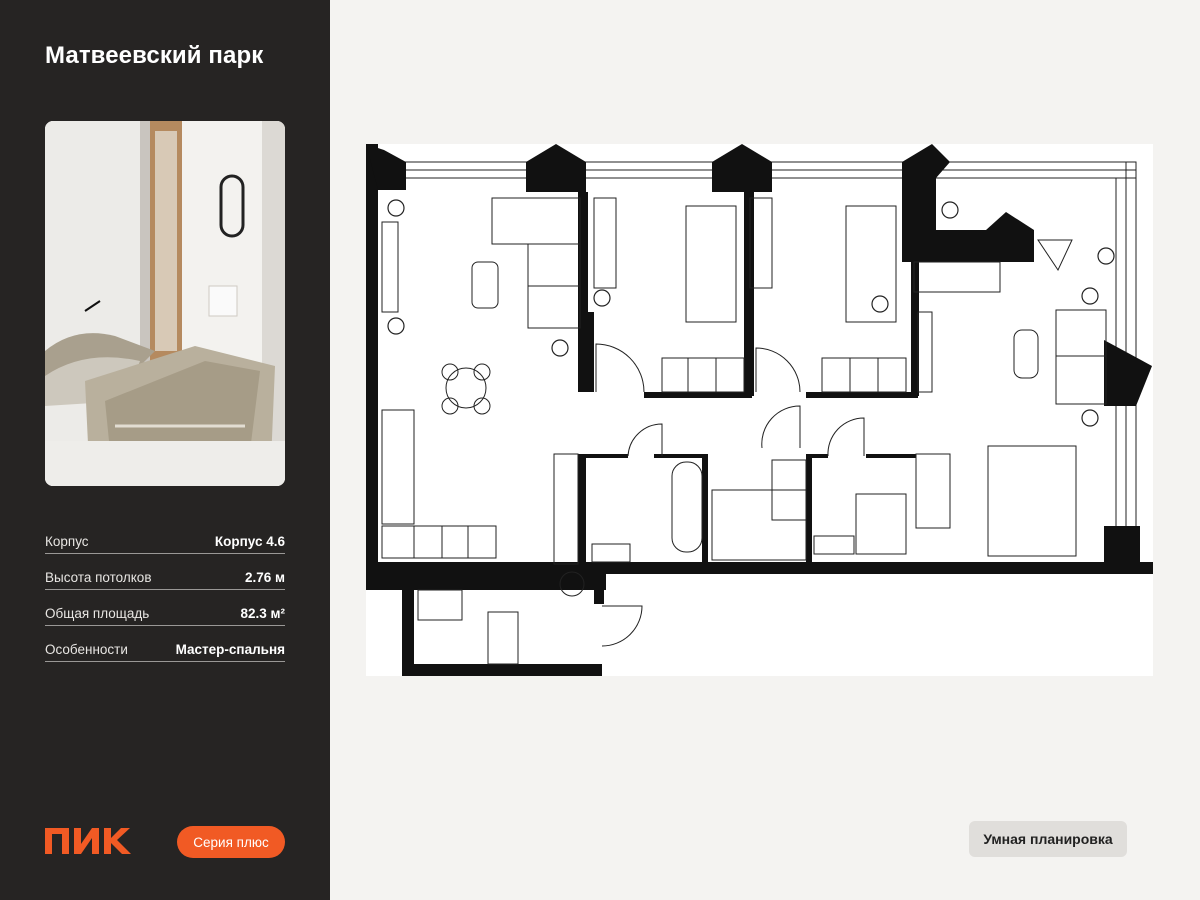 The width and height of the screenshot is (1200, 900). Describe the element at coordinates (165, 644) in the screenshot. I see `spec-features: Особенности Мастер-спальня` at that location.